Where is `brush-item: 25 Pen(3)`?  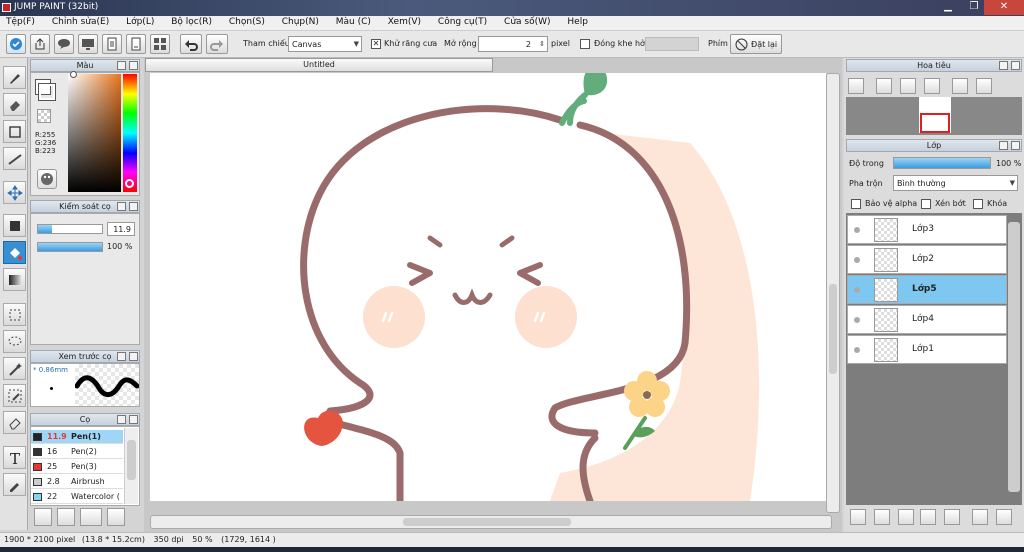 brush-item: 25 Pen(3) is located at coordinates (77, 467).